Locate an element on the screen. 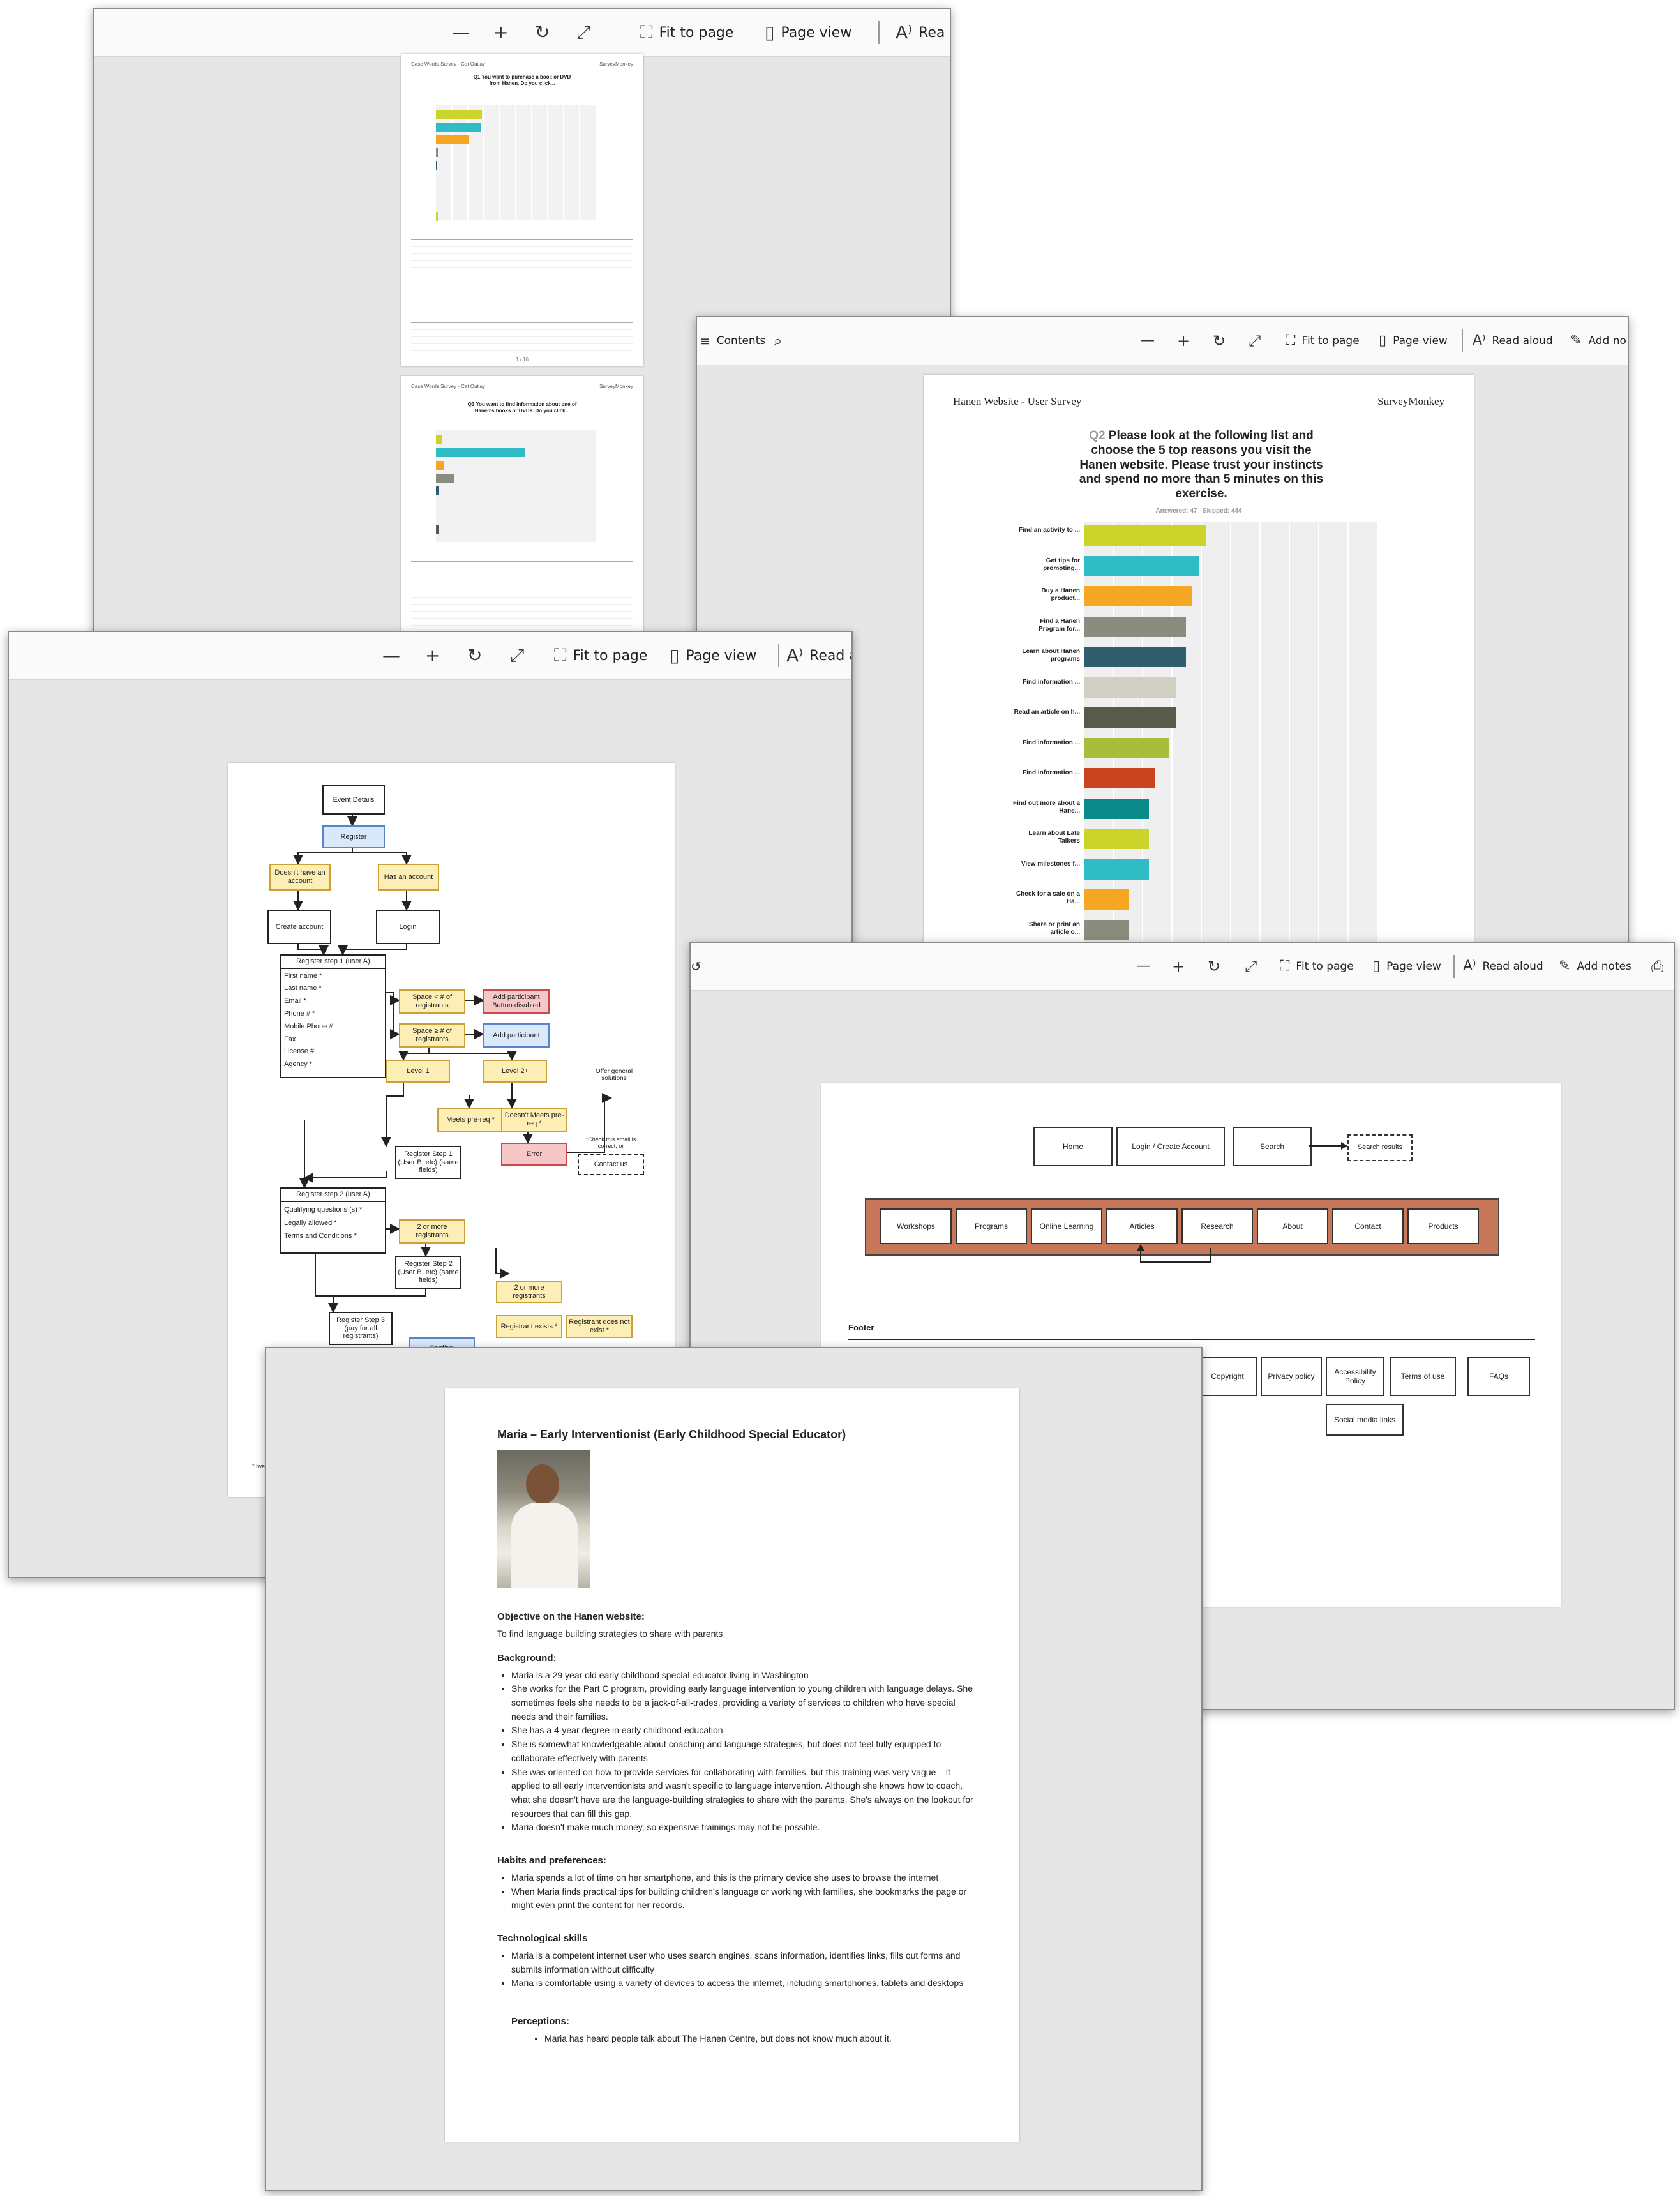  footer-accessibility: Accessibility Policy is located at coordinates (1355, 1376).